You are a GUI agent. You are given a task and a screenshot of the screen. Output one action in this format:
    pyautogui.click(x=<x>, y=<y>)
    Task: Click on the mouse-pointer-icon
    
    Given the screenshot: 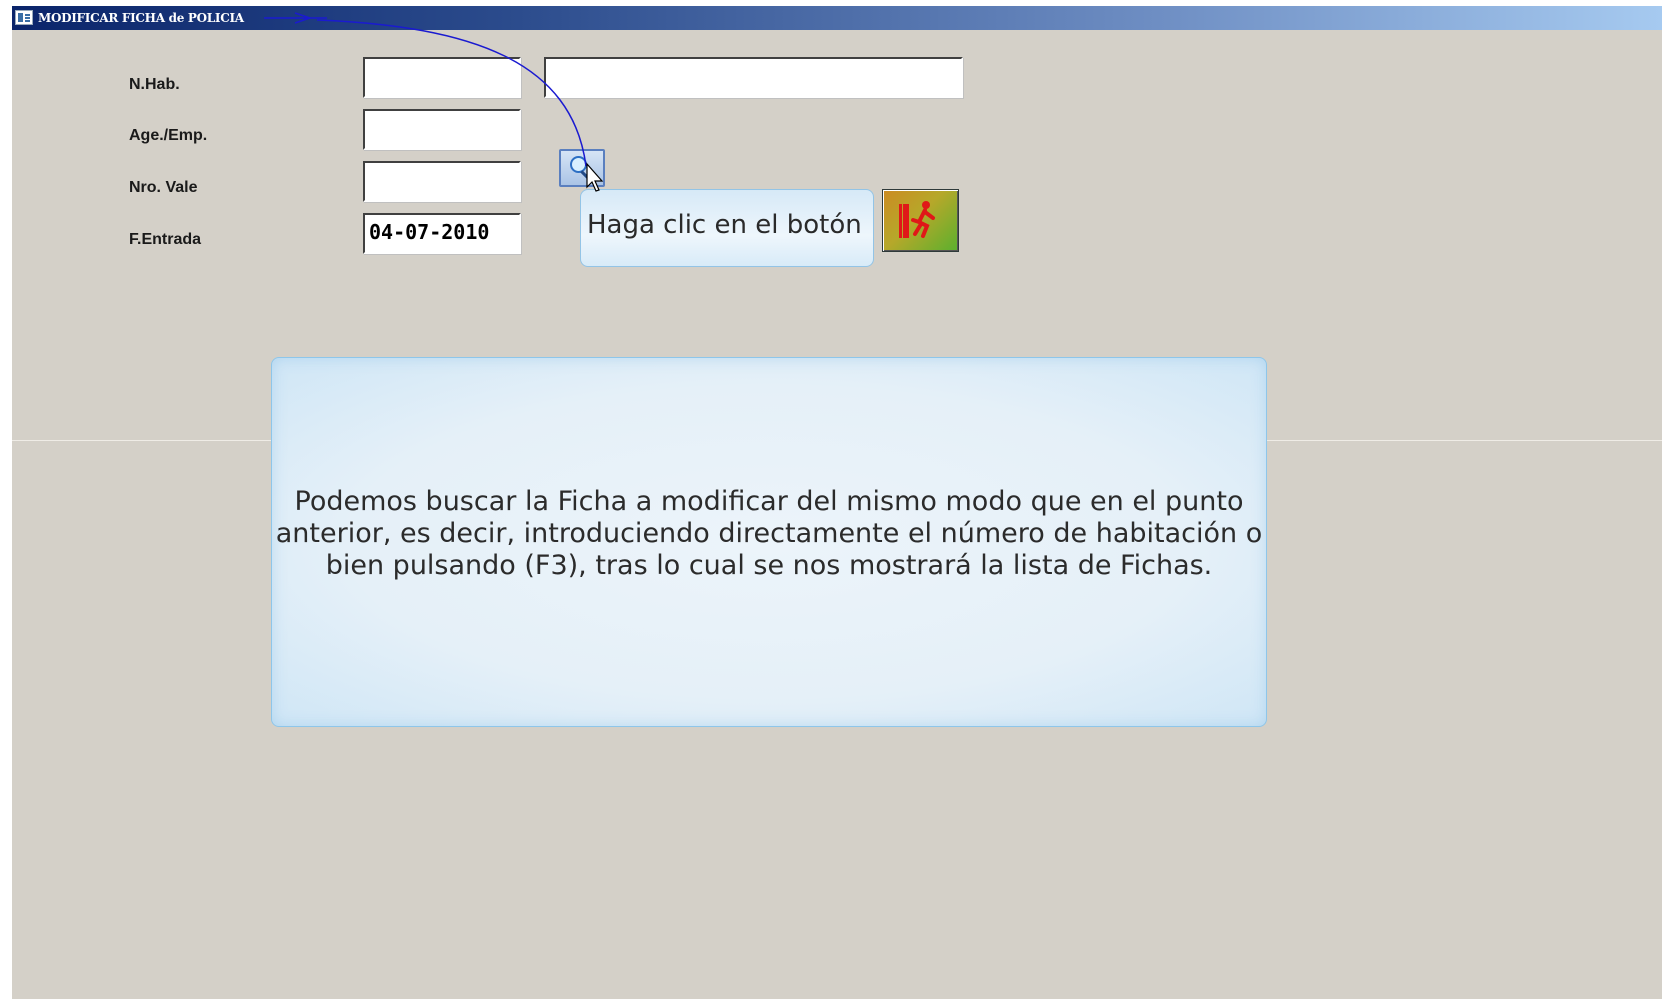 What is the action you would take?
    pyautogui.click(x=595, y=177)
    